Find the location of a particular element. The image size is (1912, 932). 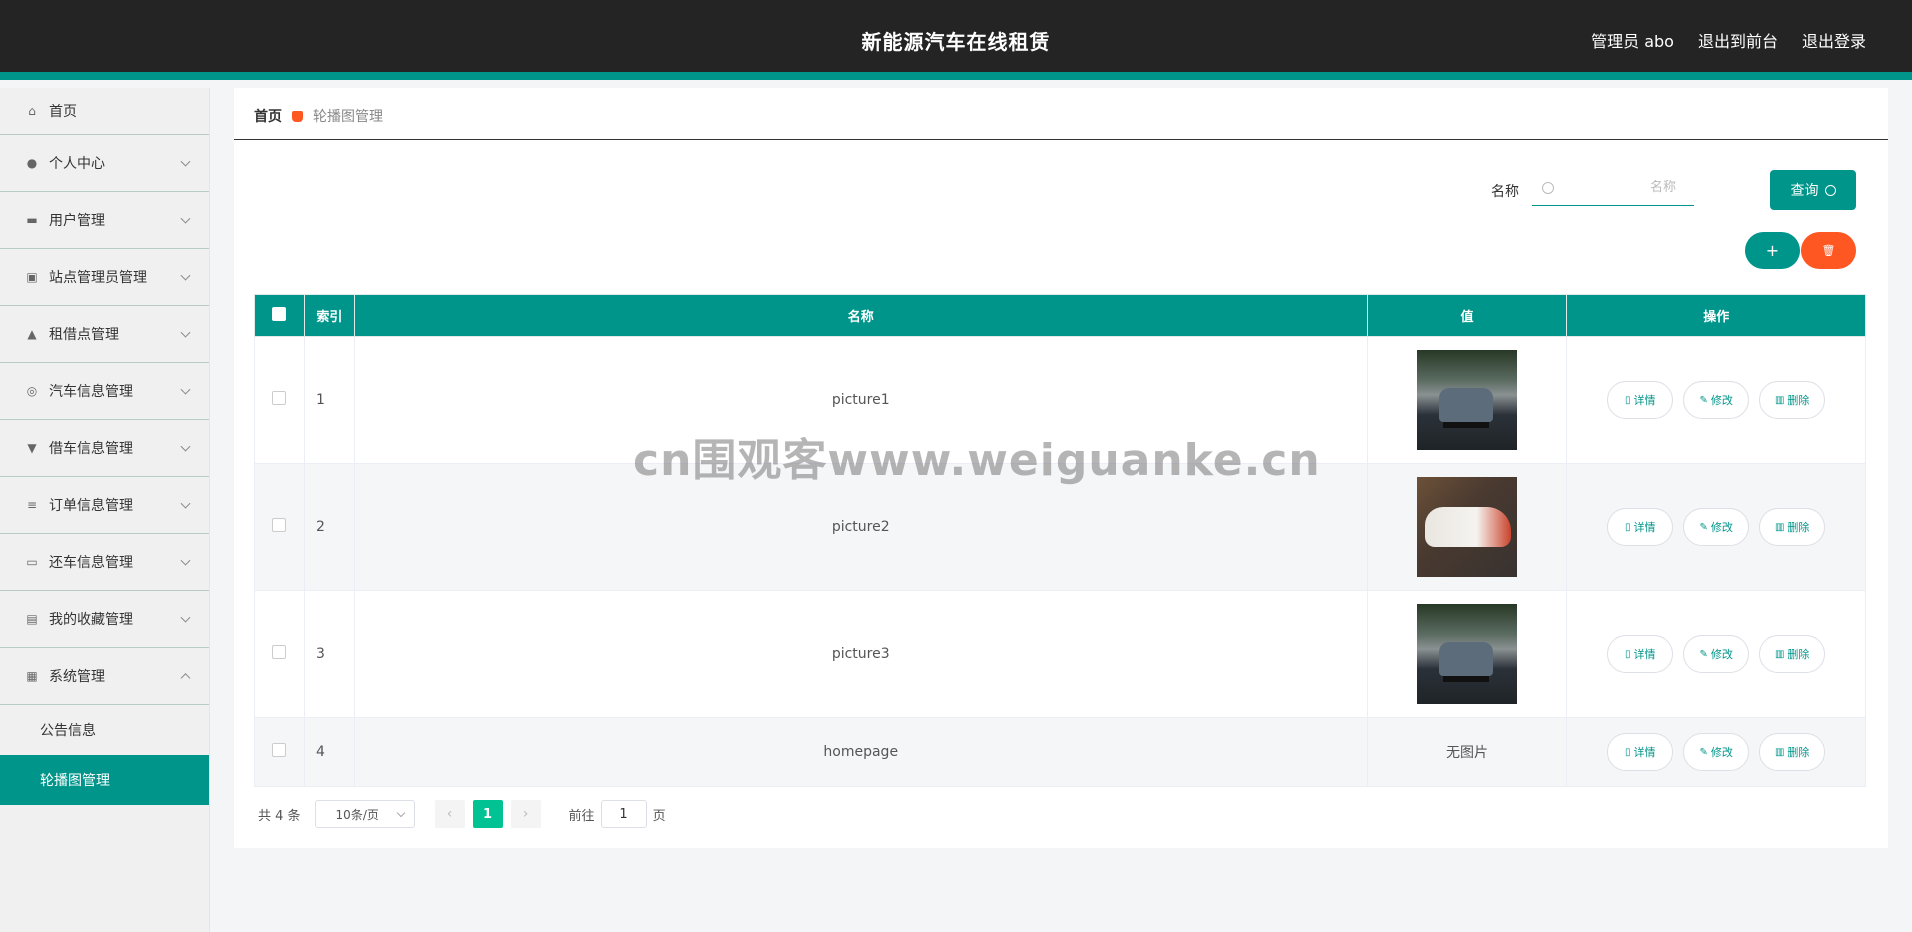

query-button-label: 查询 is located at coordinates (1804, 191).